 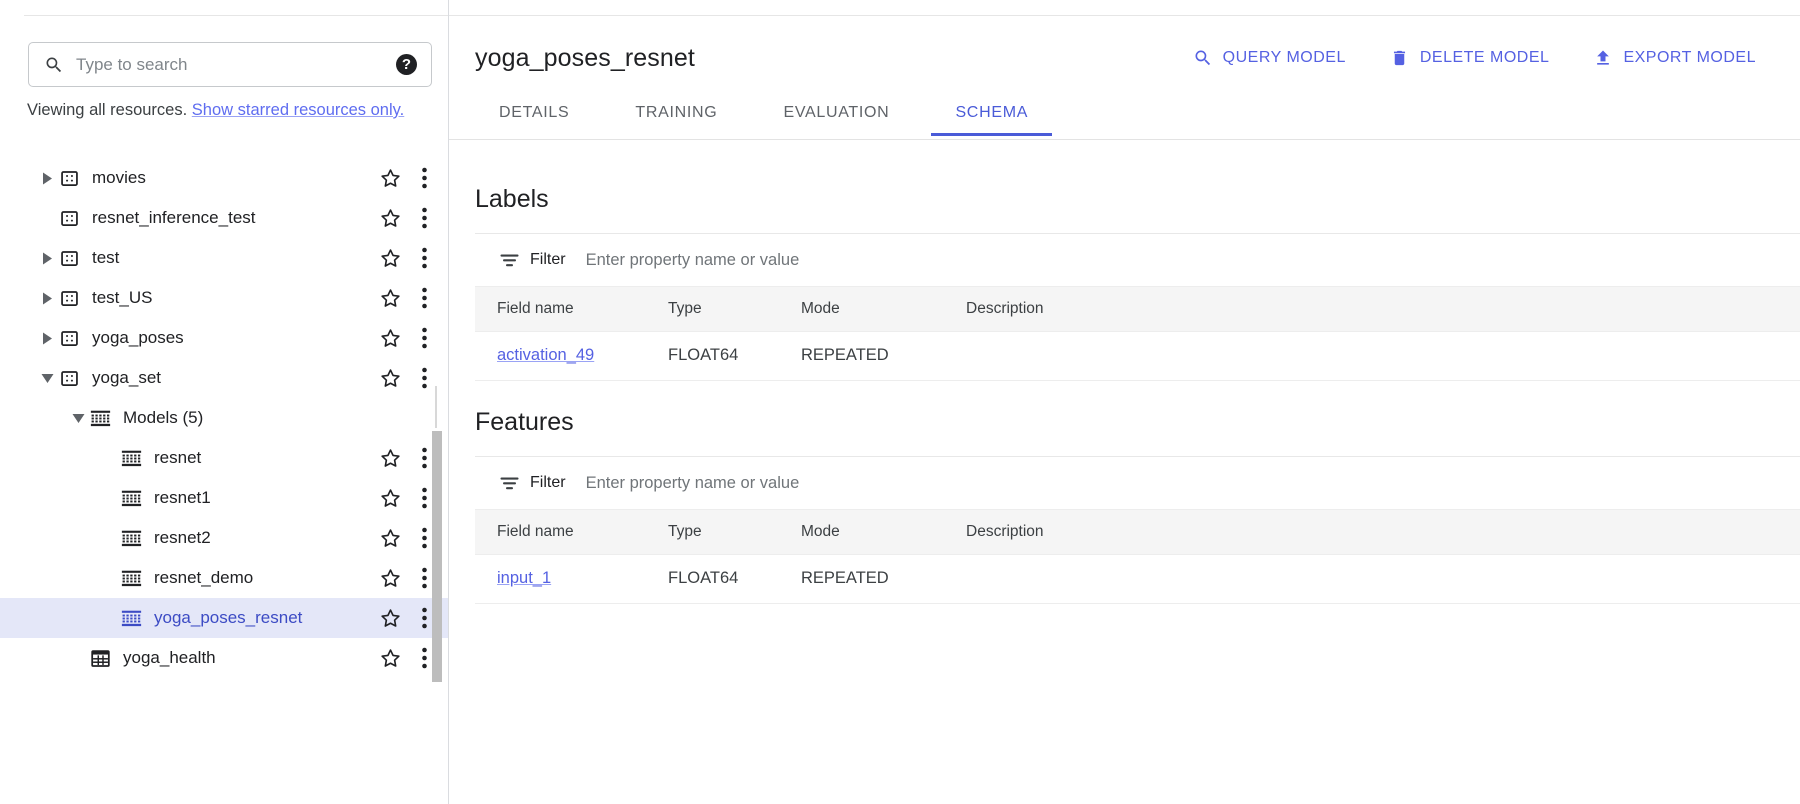 I want to click on tree-item-resnet-inference-test: resnet_inference_test, so click(x=224, y=218).